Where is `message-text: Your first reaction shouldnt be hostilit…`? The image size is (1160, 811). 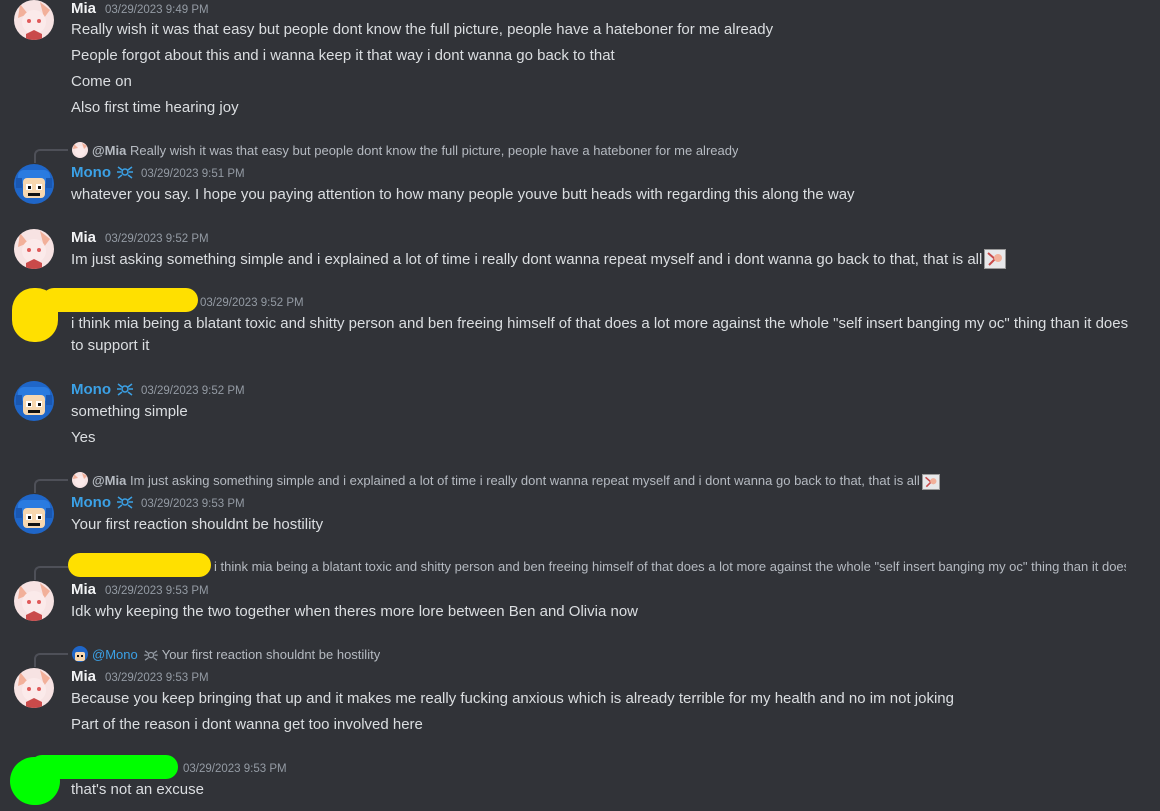 message-text: Your first reaction shouldnt be hostilit… is located at coordinates (197, 524).